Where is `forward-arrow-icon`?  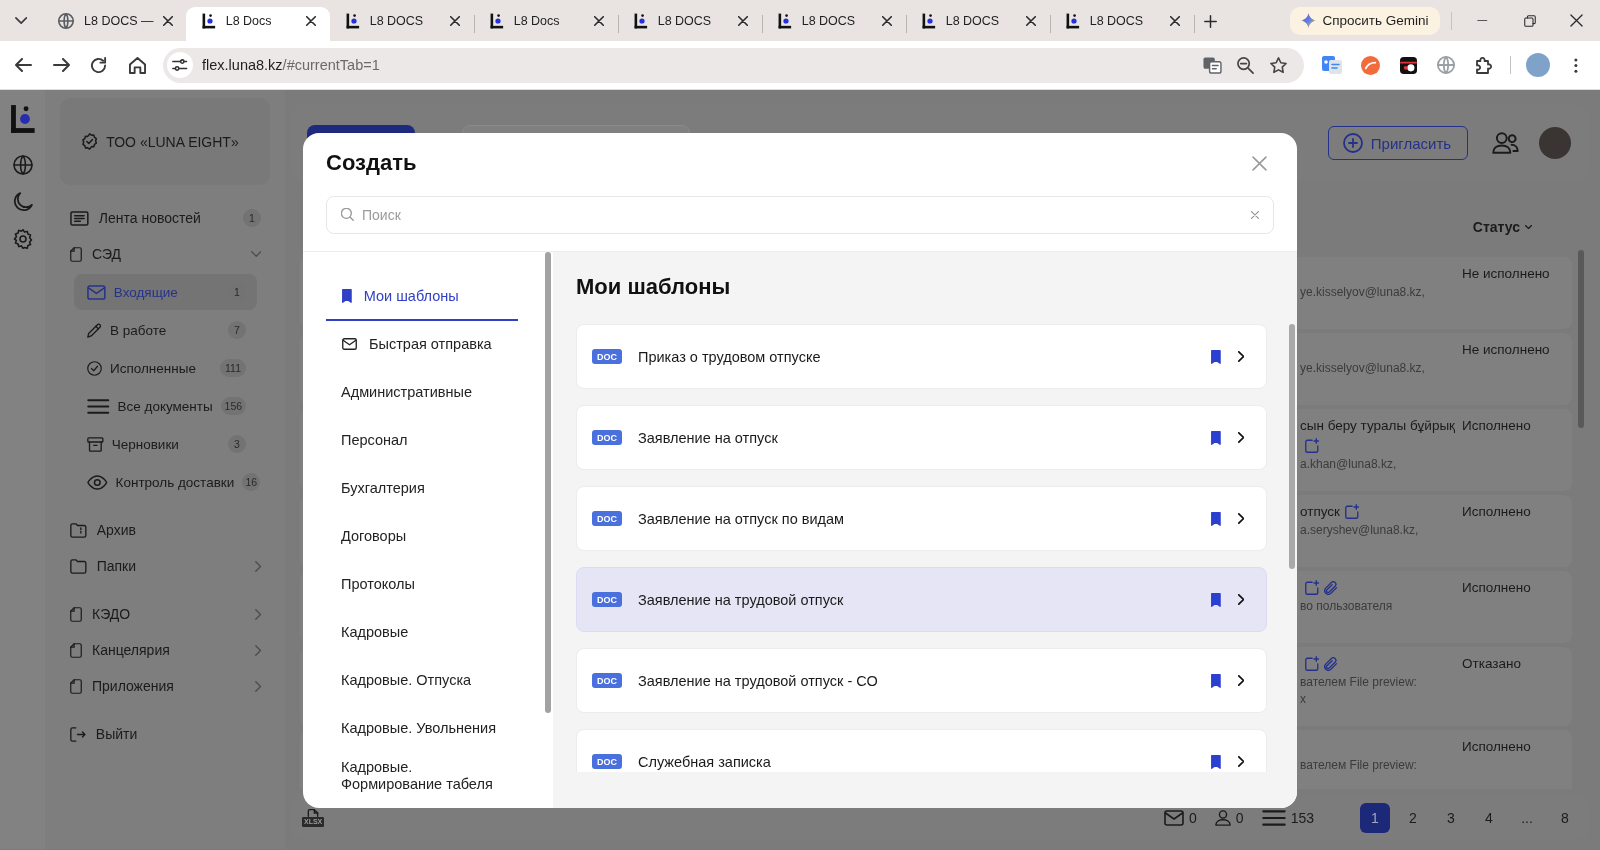
forward-arrow-icon is located at coordinates (61, 65).